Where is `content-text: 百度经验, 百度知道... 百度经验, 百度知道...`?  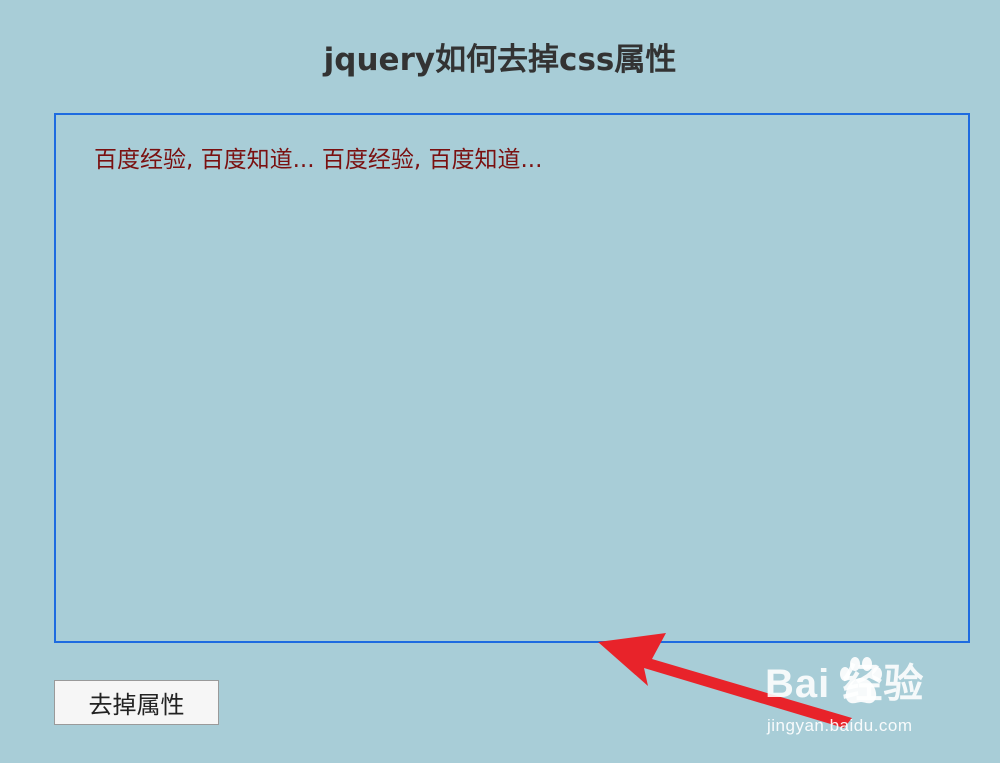
content-text: 百度经验, 百度知道... 百度经验, 百度知道... is located at coordinates (318, 160).